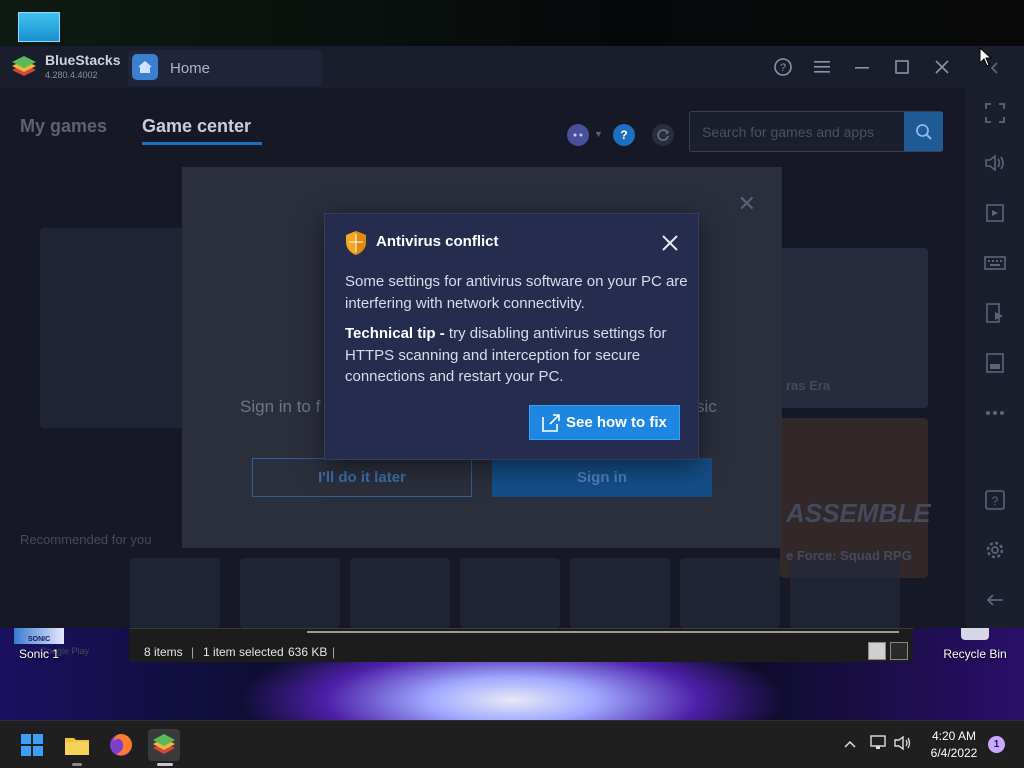 This screenshot has width=1024, height=768. I want to click on selected-count: 1 item selected, so click(243, 652).